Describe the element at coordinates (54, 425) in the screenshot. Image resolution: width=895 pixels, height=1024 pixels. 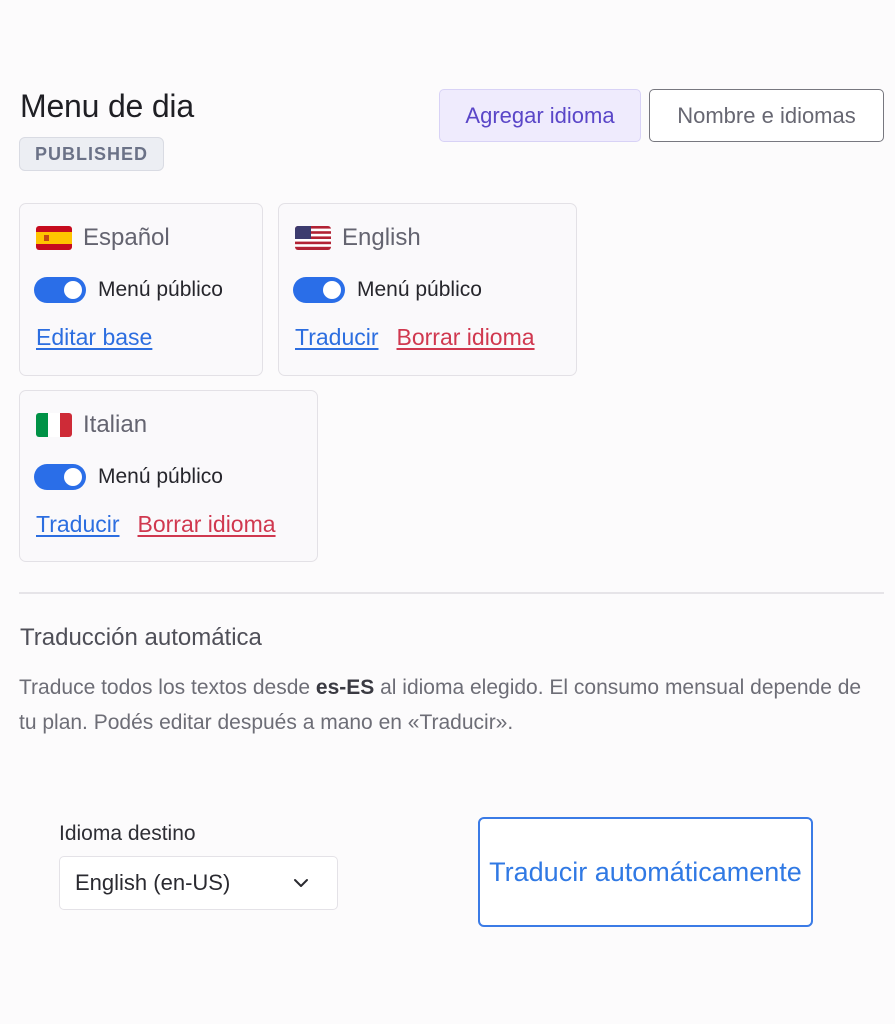
I see `italy-flag-icon` at that location.